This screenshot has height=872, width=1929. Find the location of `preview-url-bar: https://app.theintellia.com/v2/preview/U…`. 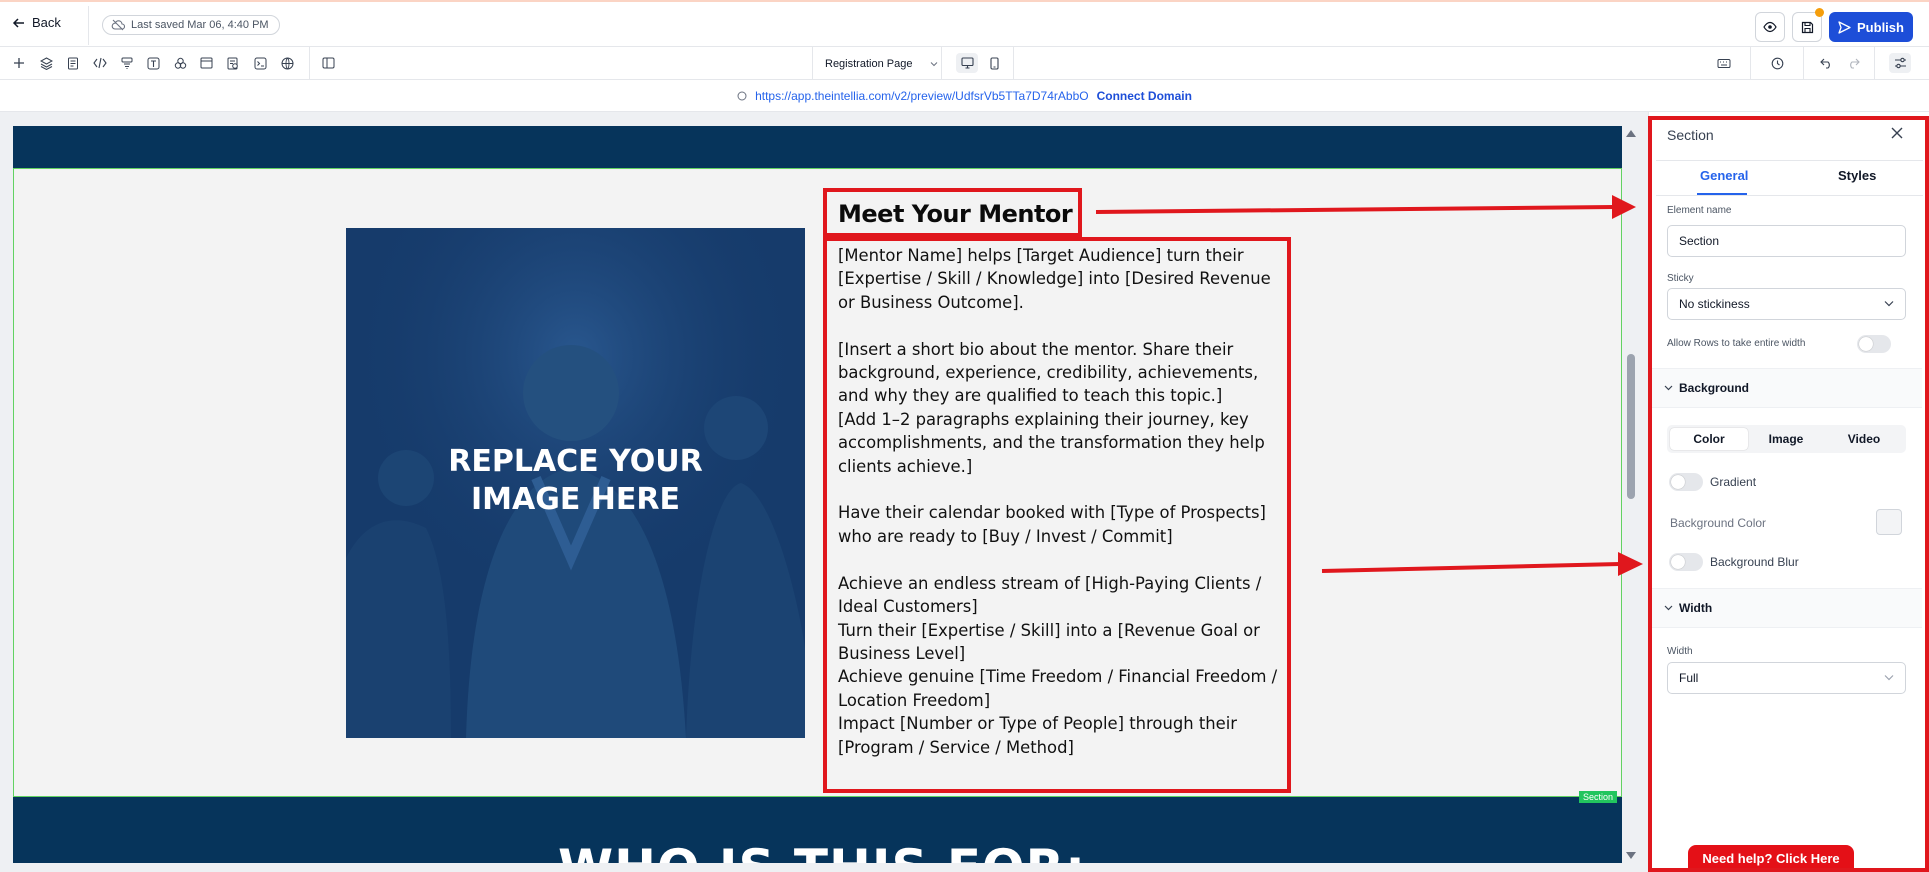

preview-url-bar: https://app.theintellia.com/v2/preview/U… is located at coordinates (964, 96).